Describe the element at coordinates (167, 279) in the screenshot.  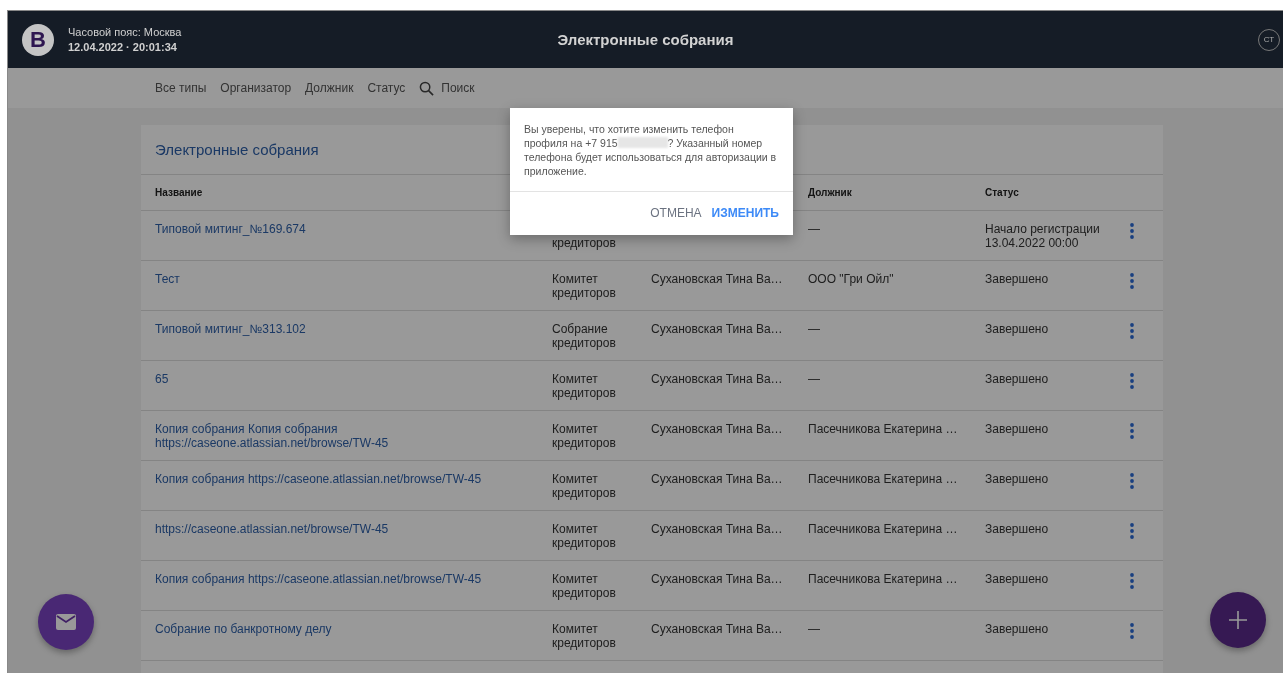
I see `meeting-link: Тест` at that location.